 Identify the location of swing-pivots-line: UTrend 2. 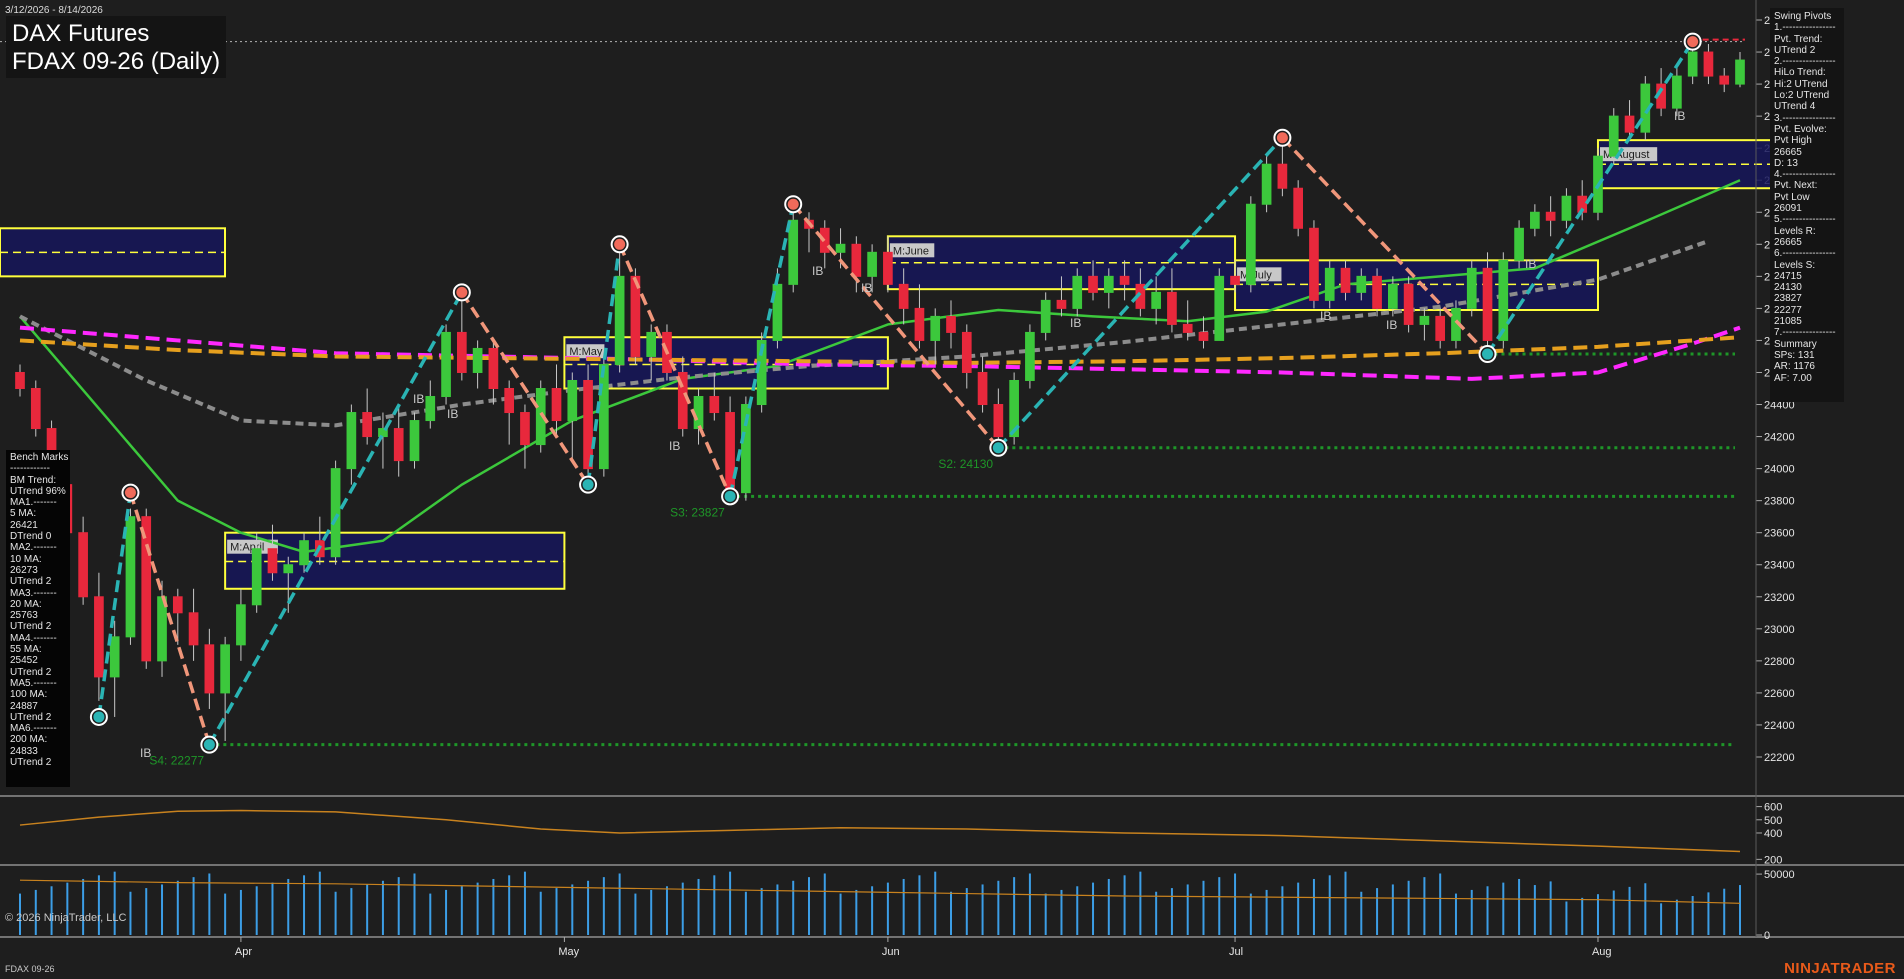
(1795, 50).